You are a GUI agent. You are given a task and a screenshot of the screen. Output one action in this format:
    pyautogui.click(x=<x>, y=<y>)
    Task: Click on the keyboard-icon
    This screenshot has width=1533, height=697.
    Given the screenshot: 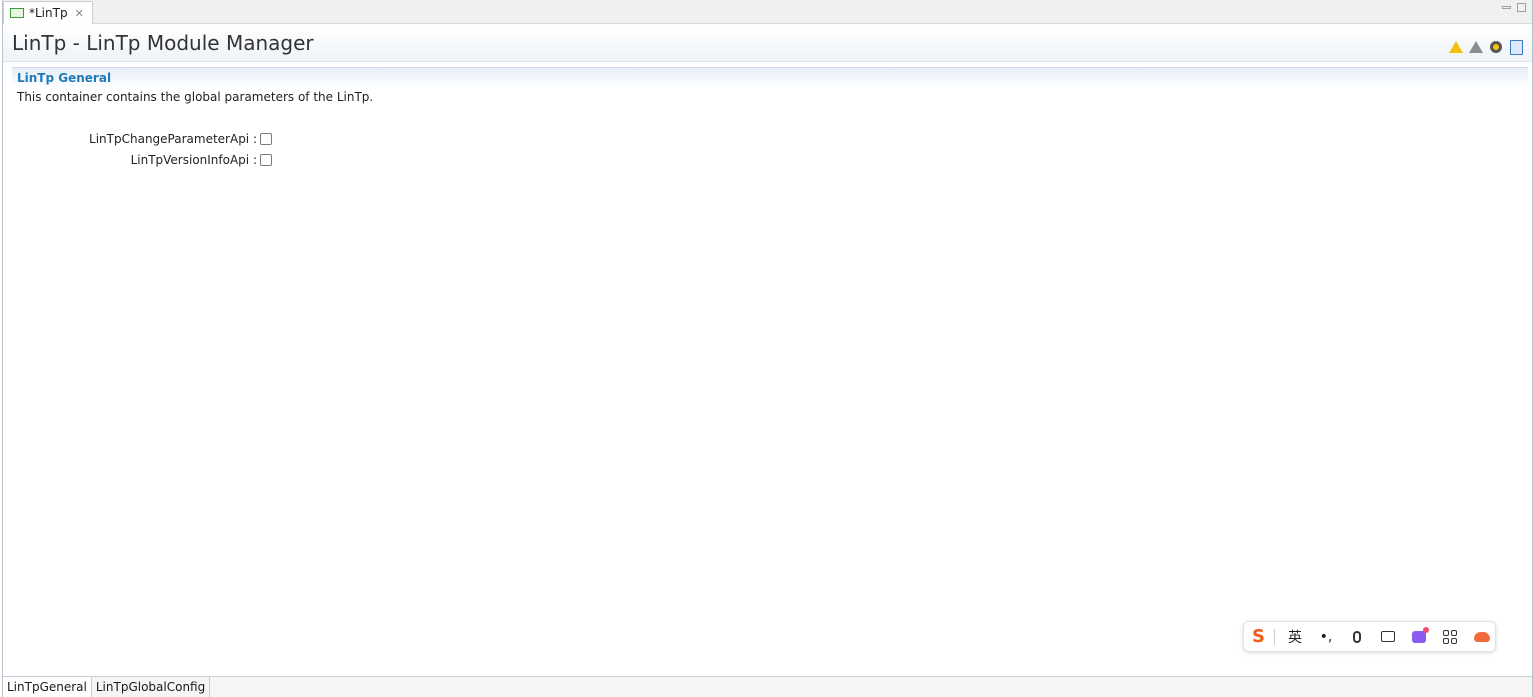 What is the action you would take?
    pyautogui.click(x=1387, y=636)
    